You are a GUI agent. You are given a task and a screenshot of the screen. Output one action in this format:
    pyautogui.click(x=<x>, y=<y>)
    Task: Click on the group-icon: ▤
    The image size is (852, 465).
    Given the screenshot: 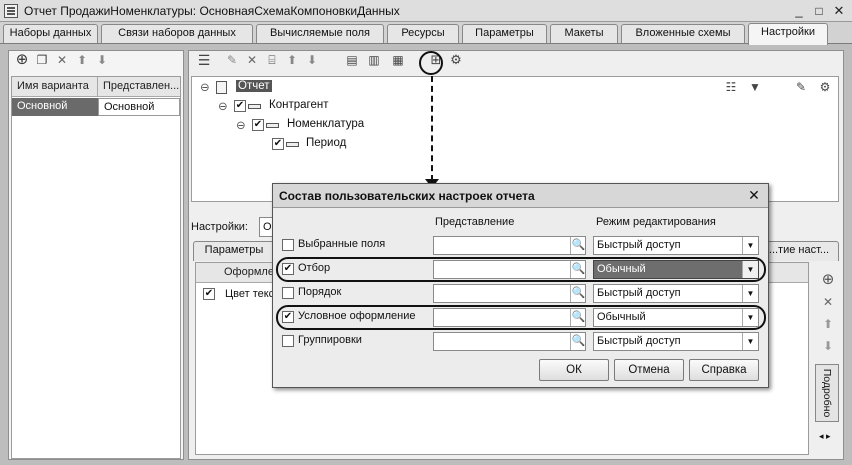 What is the action you would take?
    pyautogui.click(x=352, y=60)
    